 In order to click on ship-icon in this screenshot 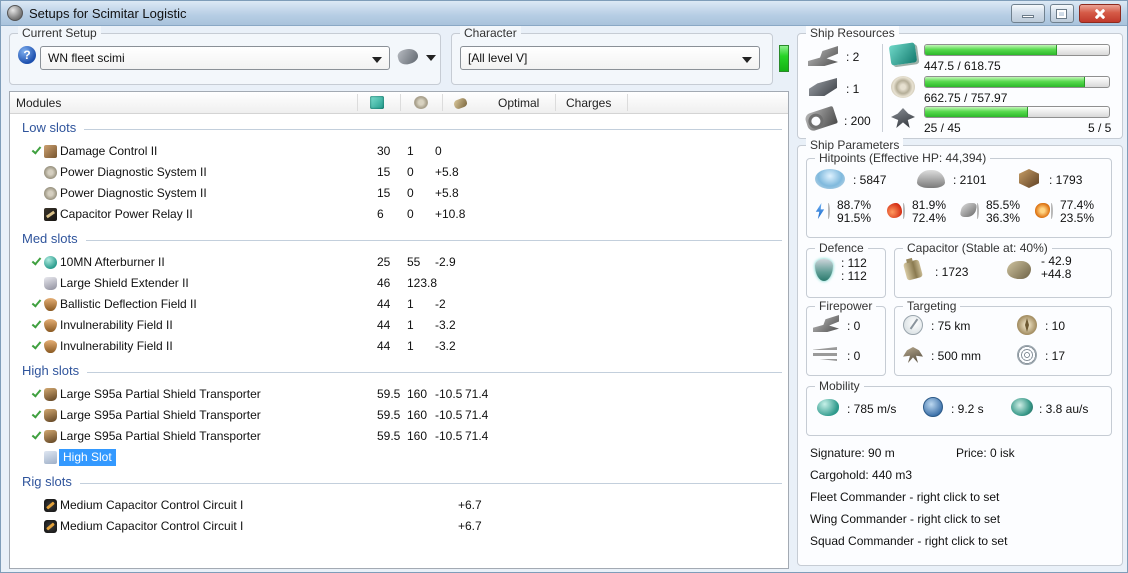, I will do `click(408, 56)`.